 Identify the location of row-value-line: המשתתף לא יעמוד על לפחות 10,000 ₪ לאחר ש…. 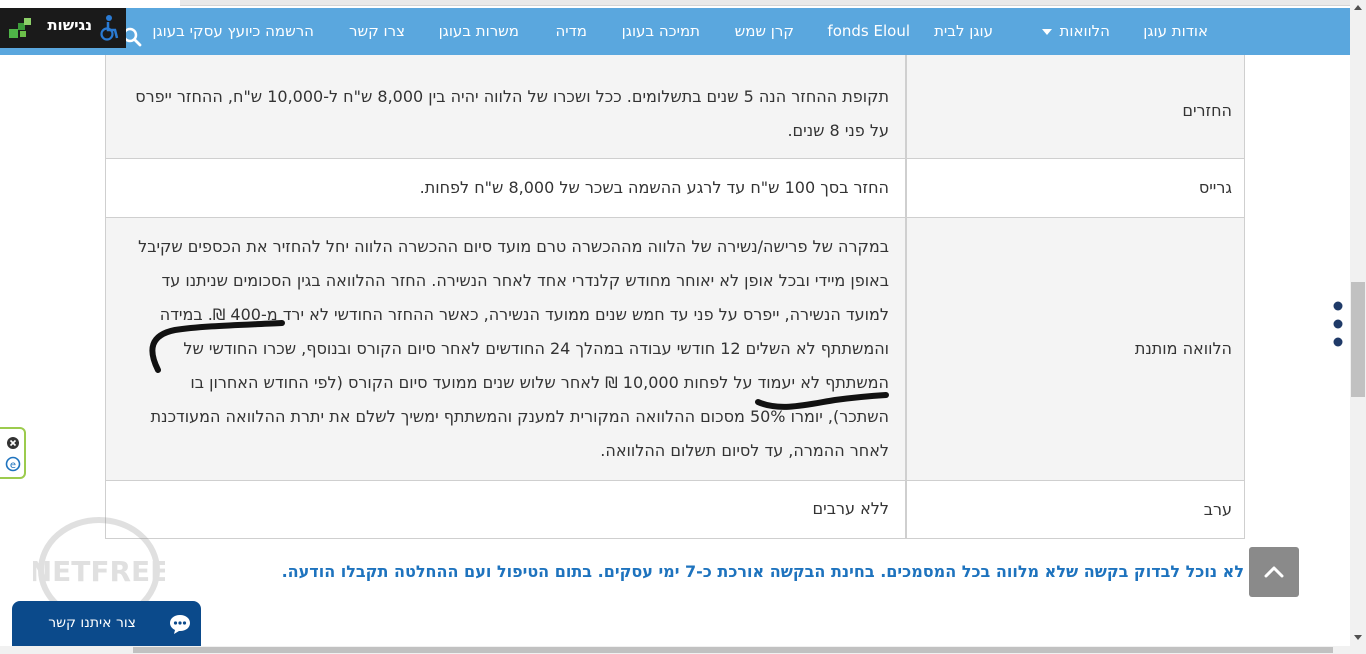
(539, 382).